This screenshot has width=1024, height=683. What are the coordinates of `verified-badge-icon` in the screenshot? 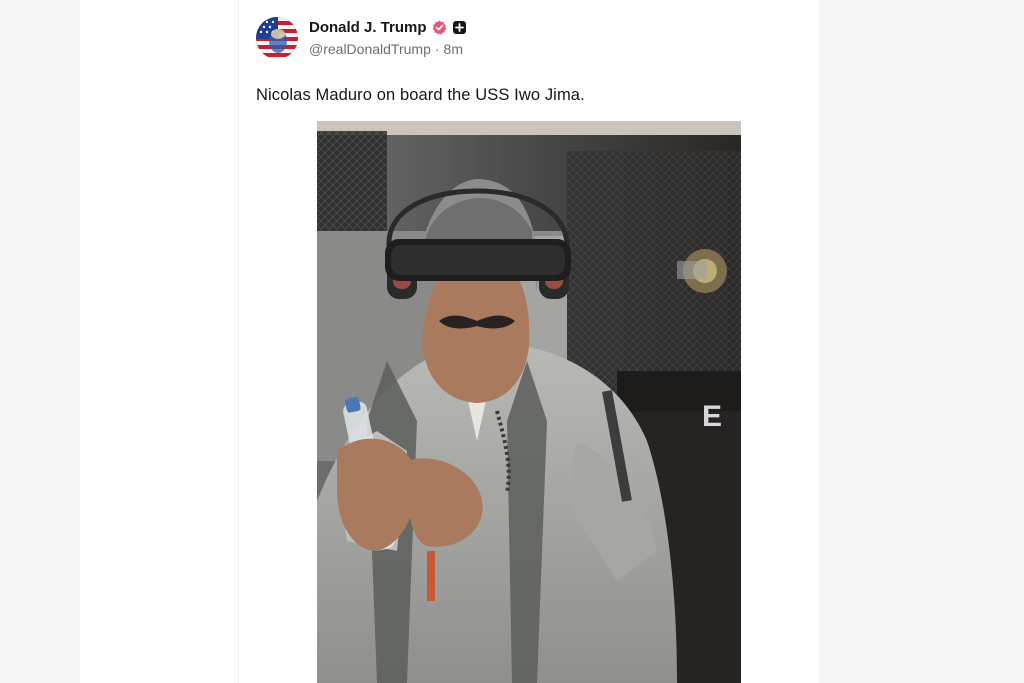 It's located at (439, 27).